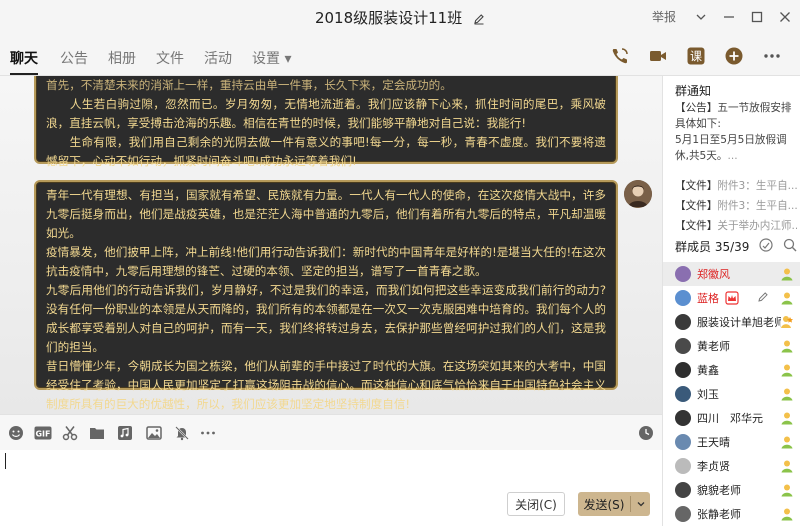  Describe the element at coordinates (400, 56) in the screenshot. I see `tab-bar: 聊天 公告 相册 文件 活动 设置 ▾ 课` at that location.